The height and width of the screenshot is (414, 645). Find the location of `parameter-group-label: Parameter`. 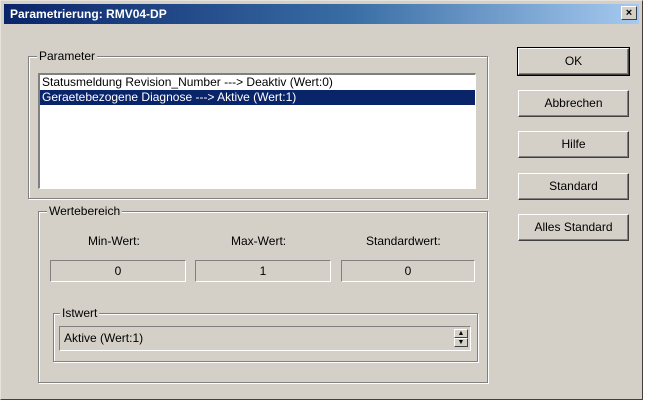

parameter-group-label: Parameter is located at coordinates (67, 56).